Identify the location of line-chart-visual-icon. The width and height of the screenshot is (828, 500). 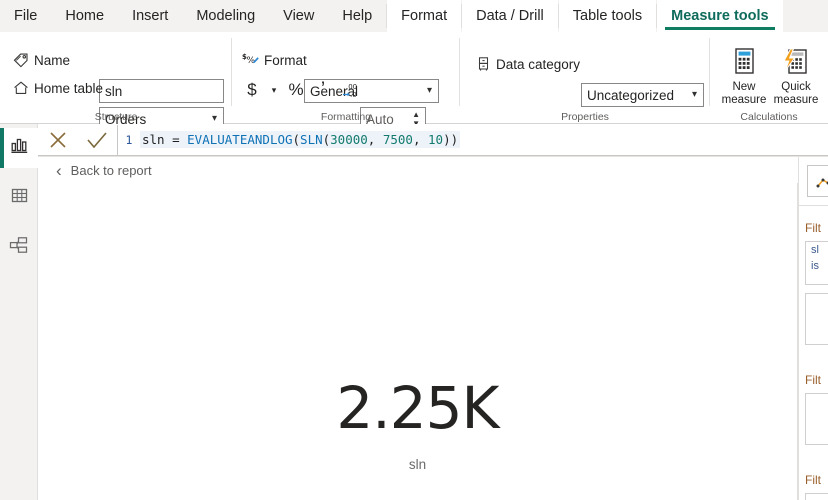
(817, 181).